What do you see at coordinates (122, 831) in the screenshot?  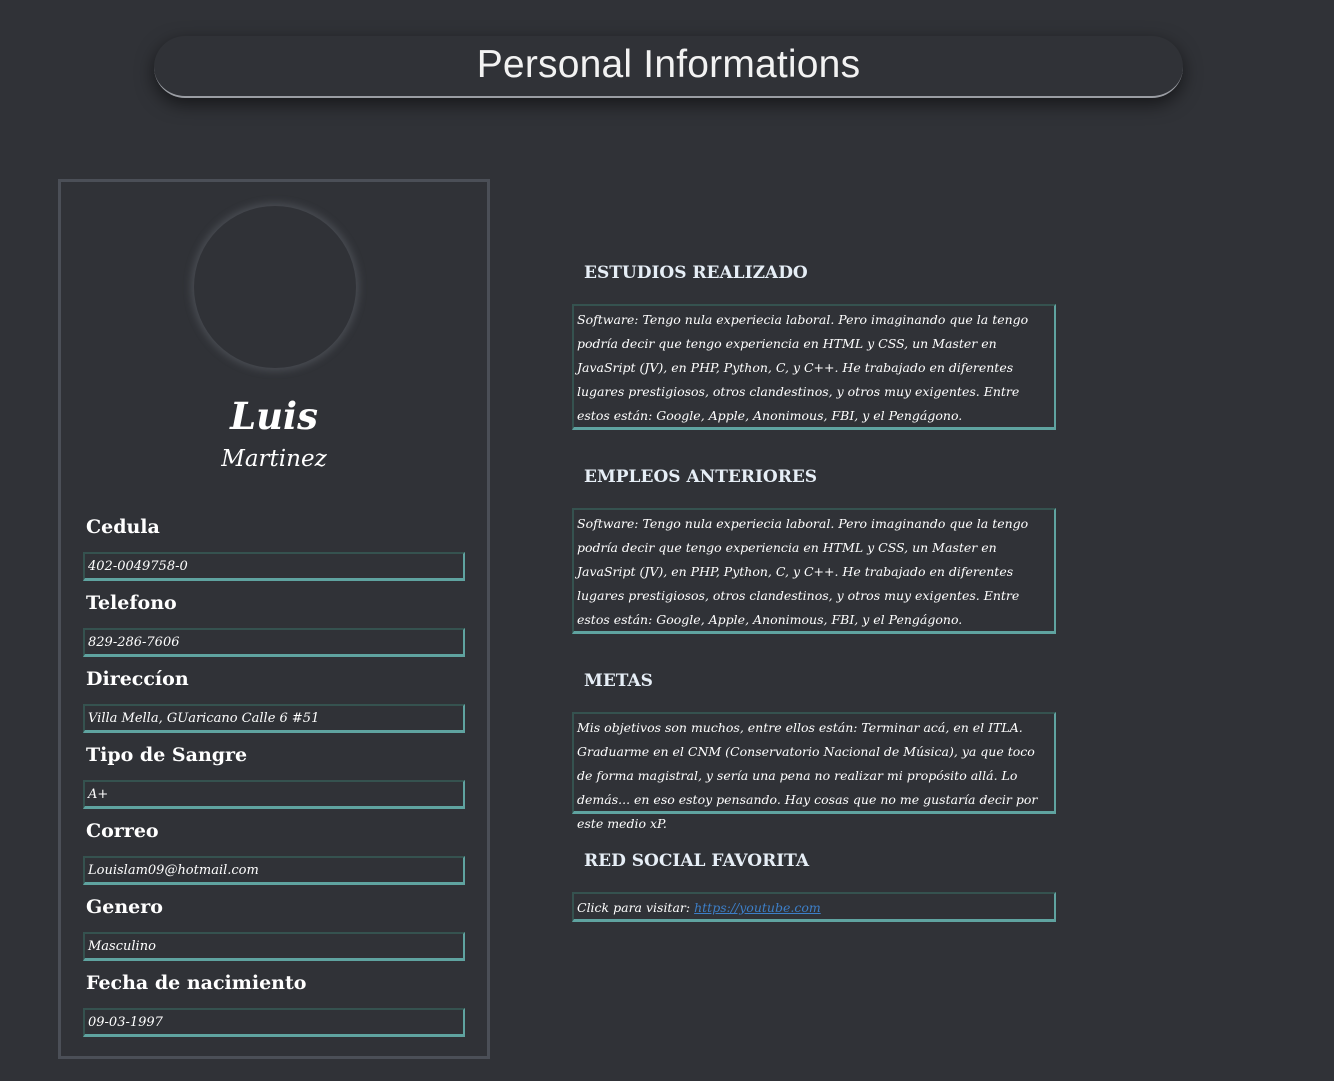 I see `correo-label: Correo` at bounding box center [122, 831].